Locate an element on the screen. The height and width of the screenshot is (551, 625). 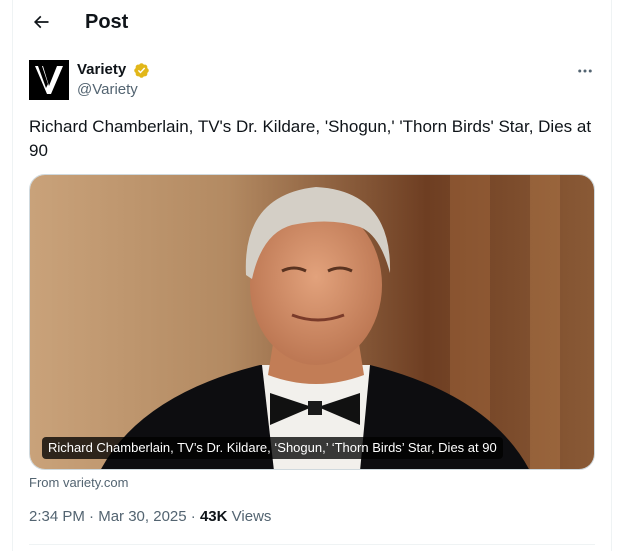
views-count: 43K is located at coordinates (213, 516).